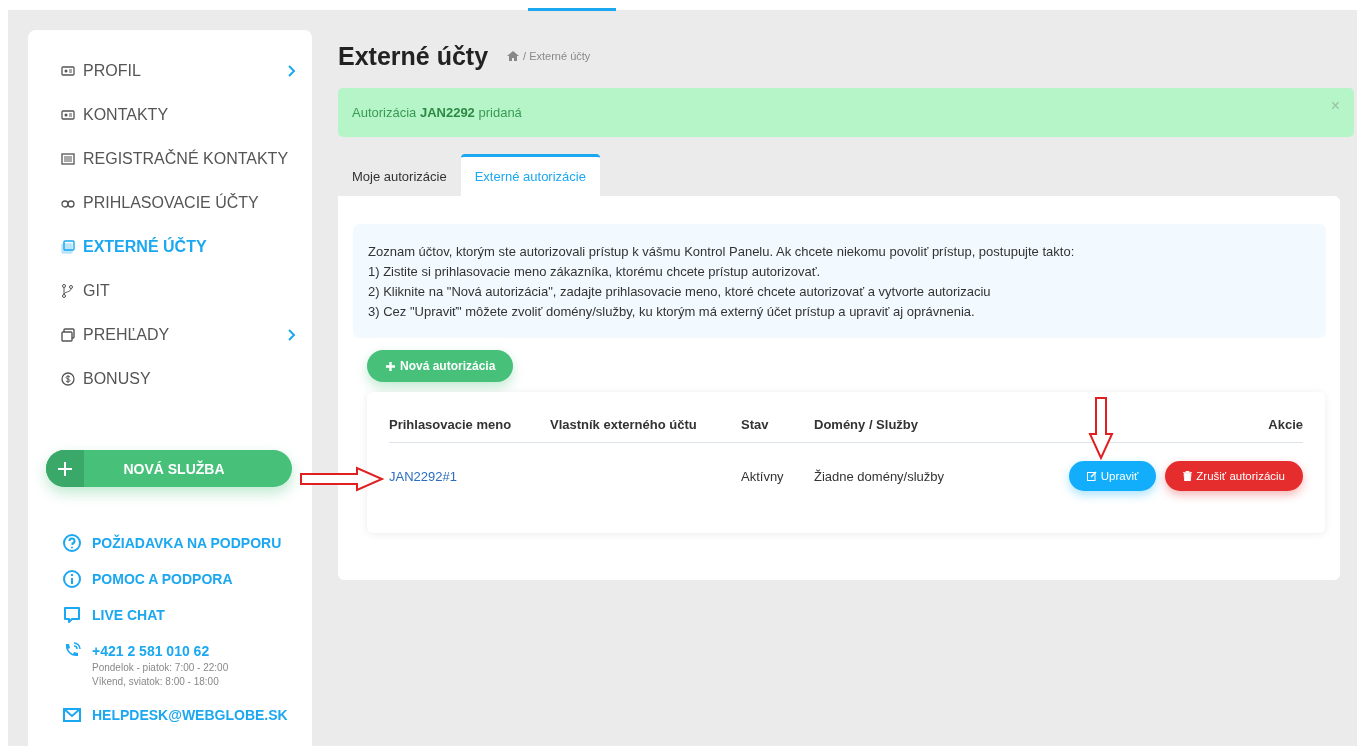 Image resolution: width=1357 pixels, height=746 pixels. What do you see at coordinates (722, 252) in the screenshot?
I see `info-text: Zoznam účtov, ktorým ste autorizovali prístup k vášmu Kontrol Panelu. Ak chcete niekomu povoliť prístup, postupujte takto:` at bounding box center [722, 252].